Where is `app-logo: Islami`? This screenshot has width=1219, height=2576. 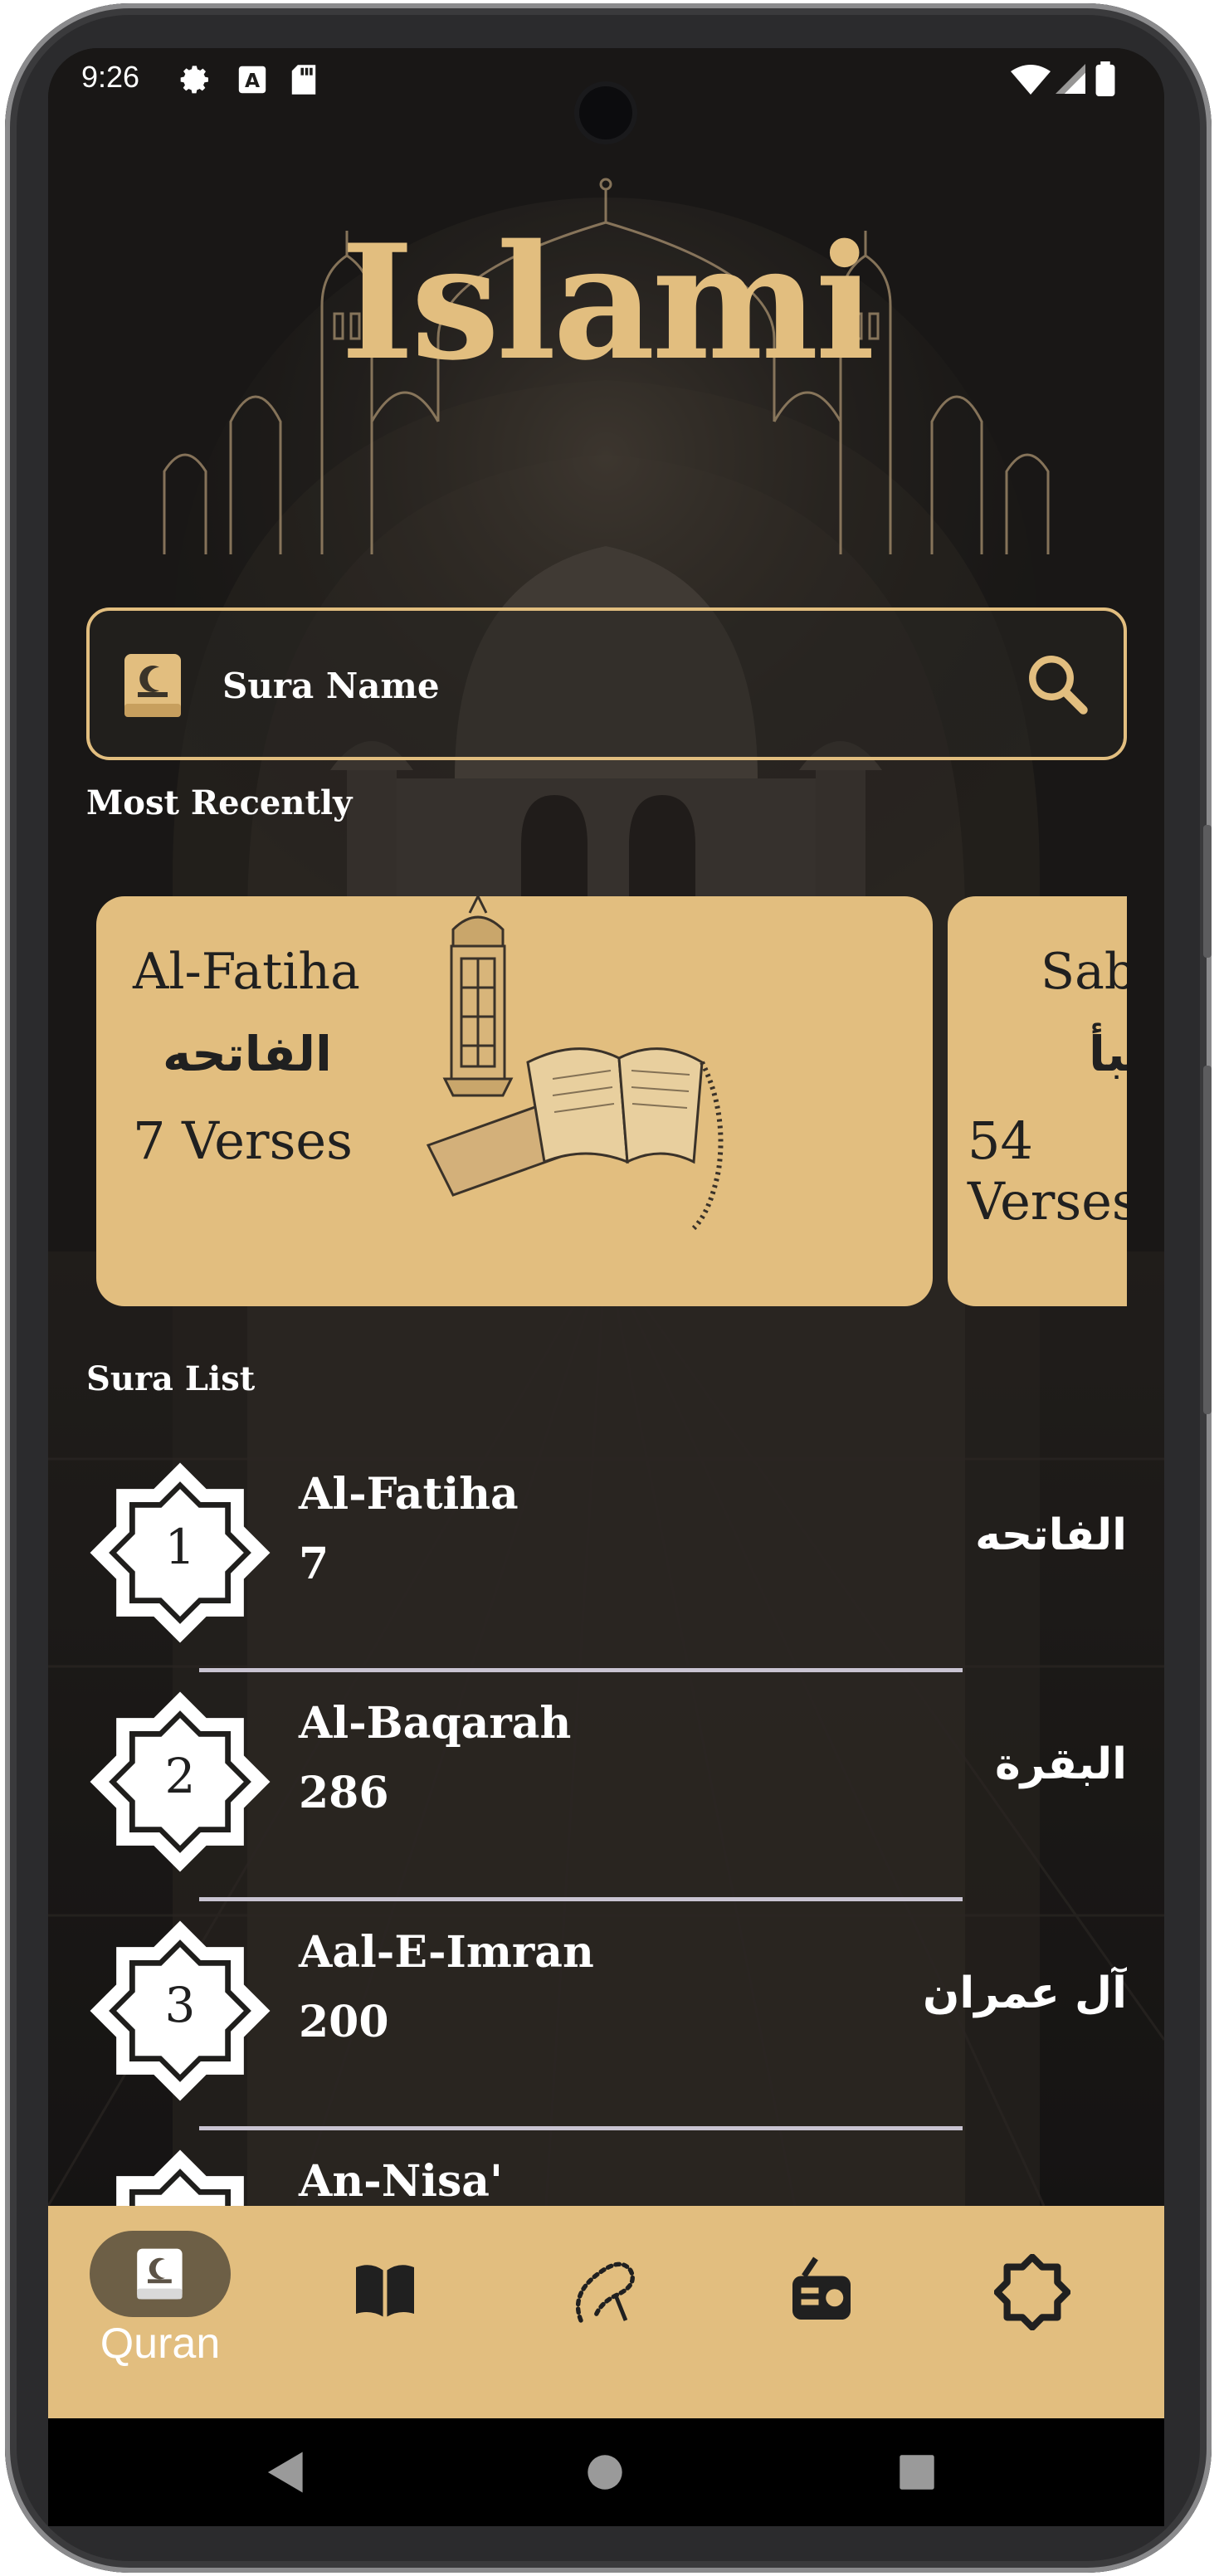
app-logo: Islami is located at coordinates (608, 303).